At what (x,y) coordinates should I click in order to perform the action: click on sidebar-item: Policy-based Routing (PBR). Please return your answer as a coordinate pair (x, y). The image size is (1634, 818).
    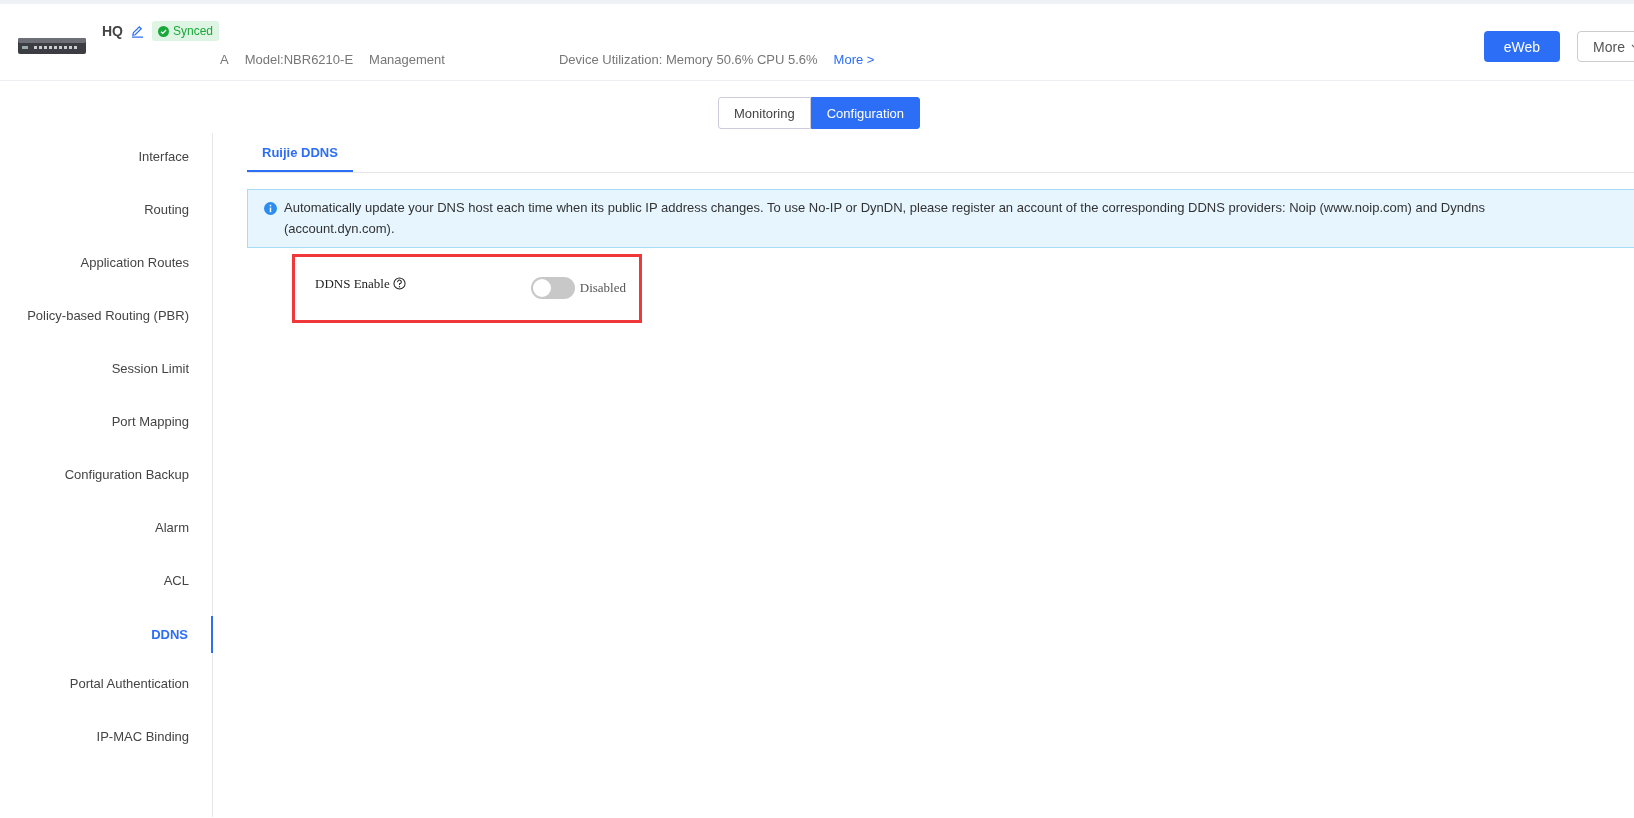
    Looking at the image, I should click on (106, 327).